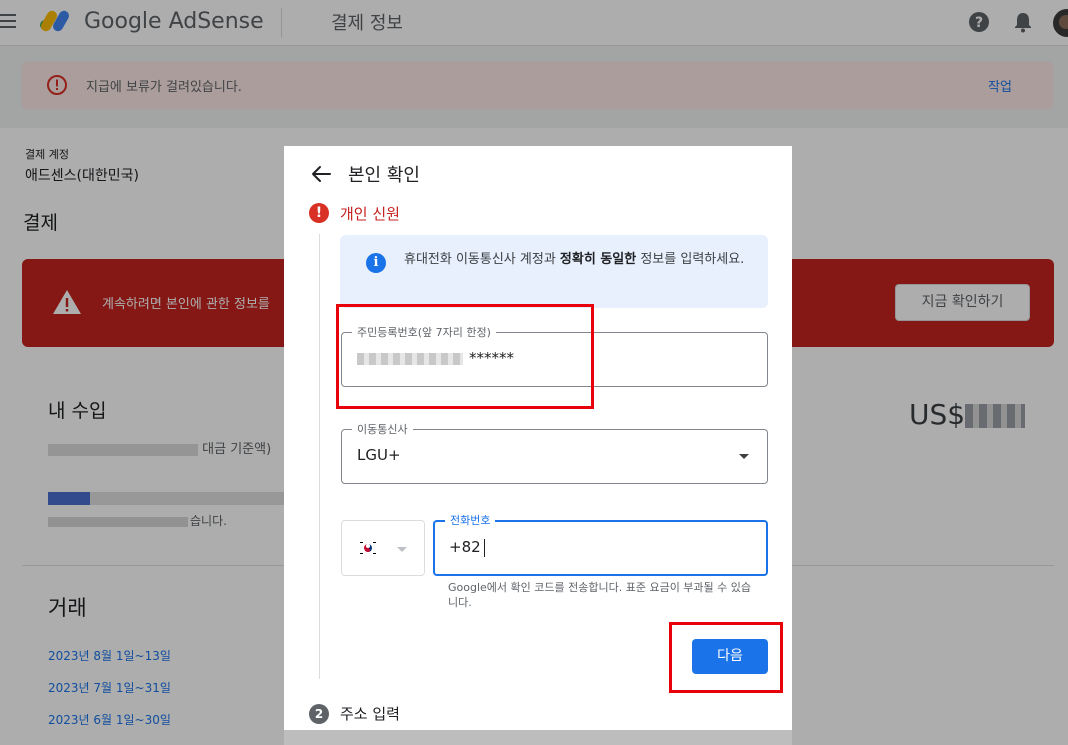 The height and width of the screenshot is (745, 1068). Describe the element at coordinates (379, 455) in the screenshot. I see `carrier-selected-value: LGU+` at that location.